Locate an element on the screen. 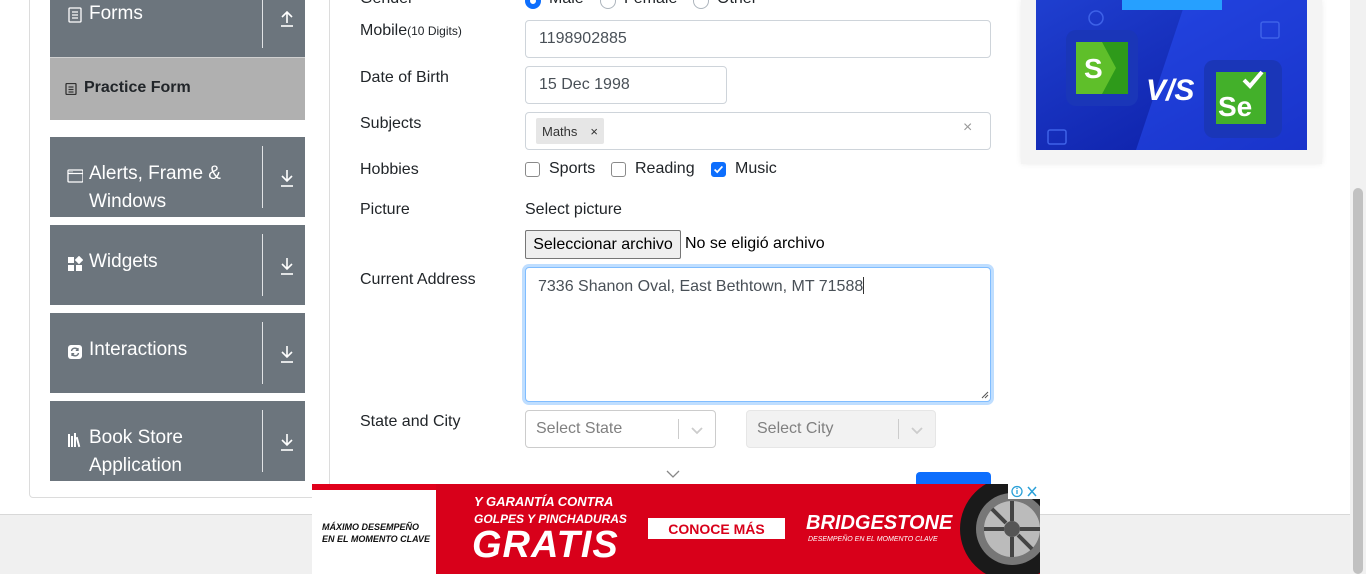 The height and width of the screenshot is (574, 1366). subject-chip: Maths × is located at coordinates (570, 131).